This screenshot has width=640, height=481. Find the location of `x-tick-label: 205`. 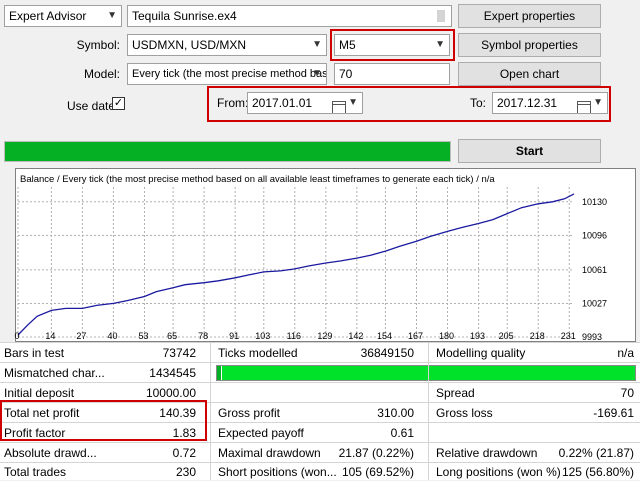

x-tick-label: 205 is located at coordinates (506, 336).